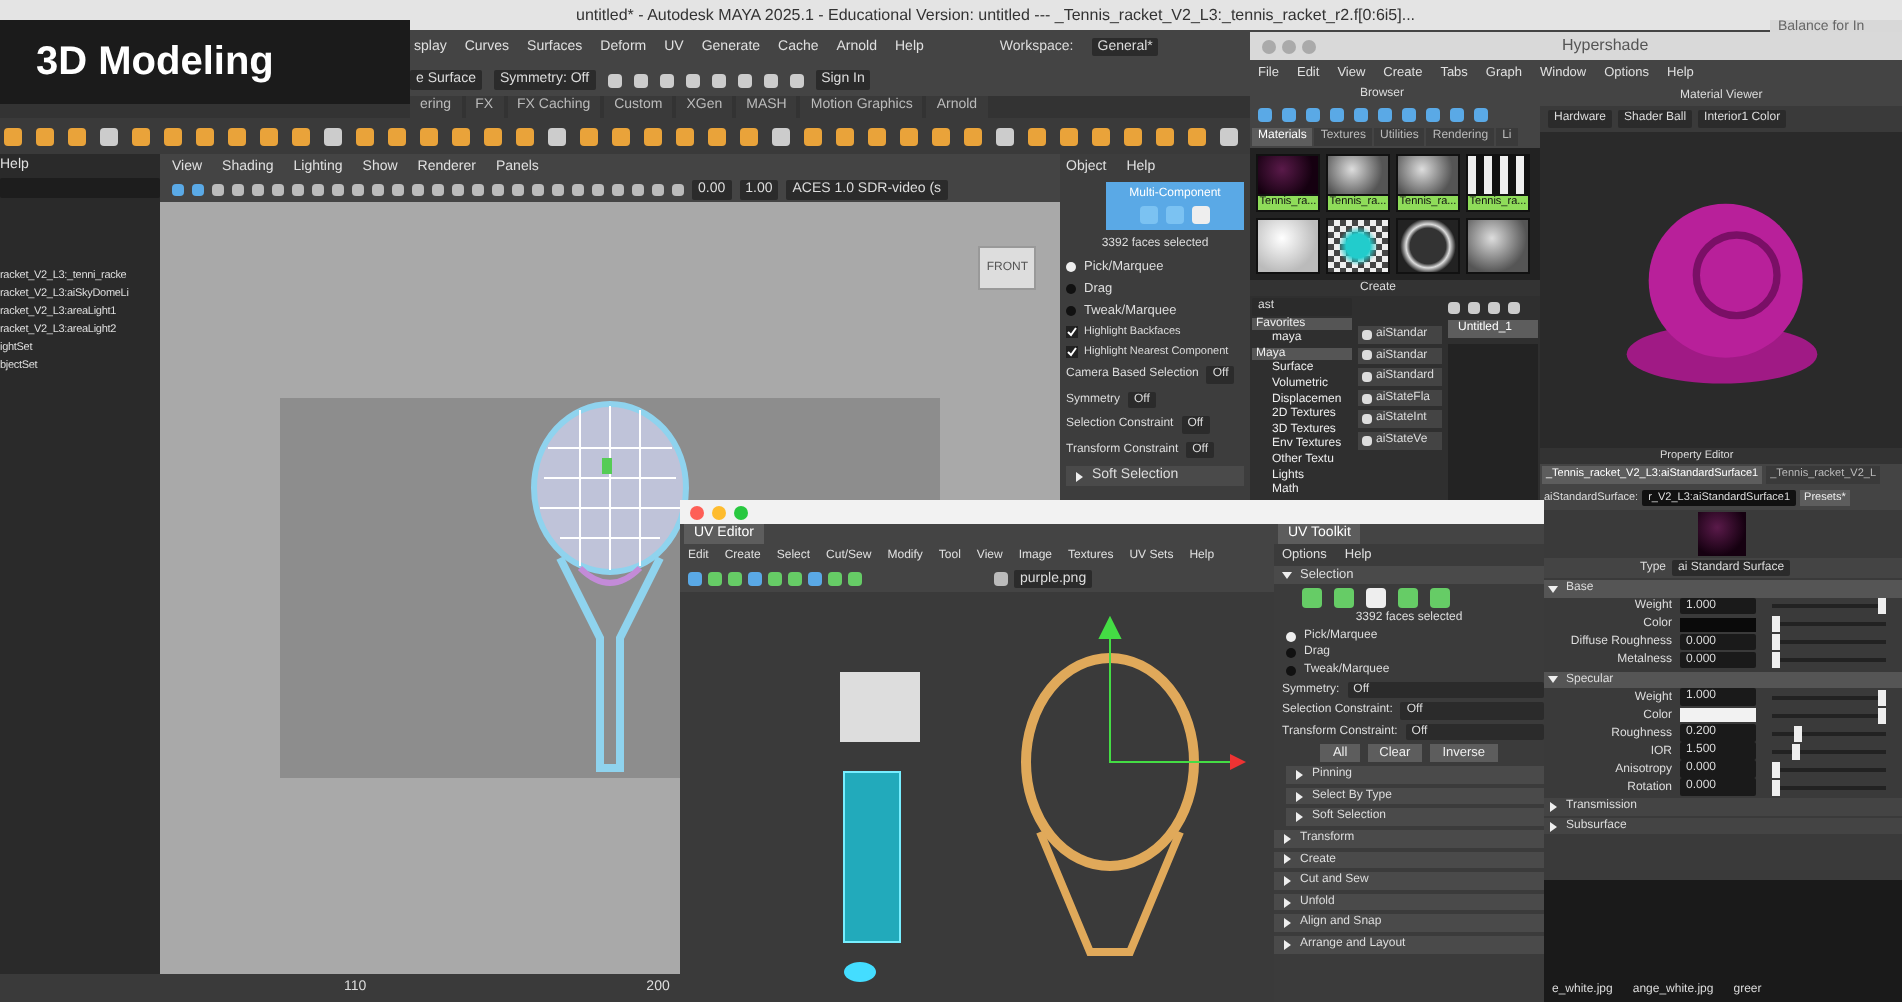 The image size is (1902, 1002). What do you see at coordinates (205, 62) in the screenshot?
I see `overlay-title: 3D Modeling` at bounding box center [205, 62].